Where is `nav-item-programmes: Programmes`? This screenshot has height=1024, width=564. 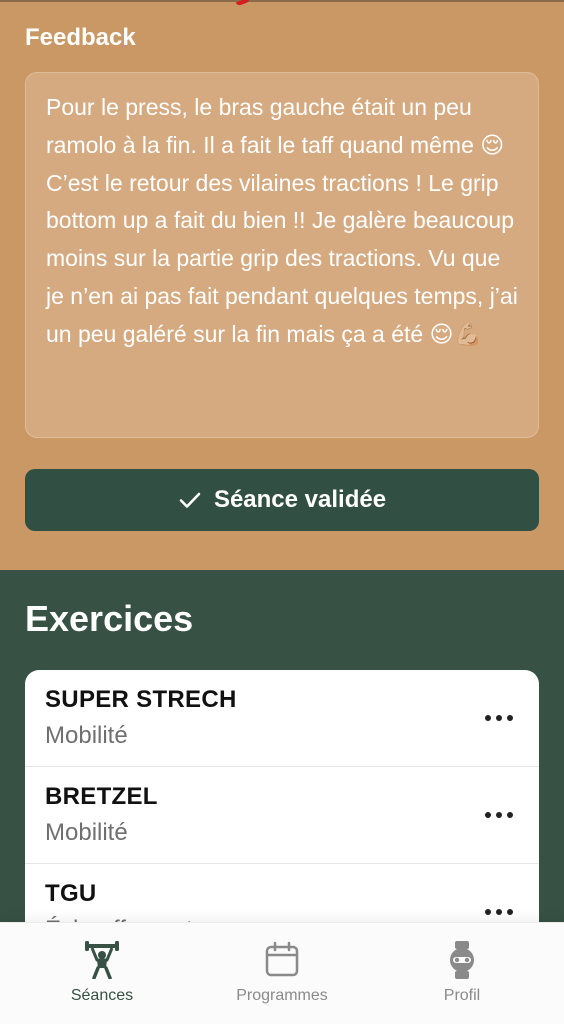 nav-item-programmes: Programmes is located at coordinates (282, 973).